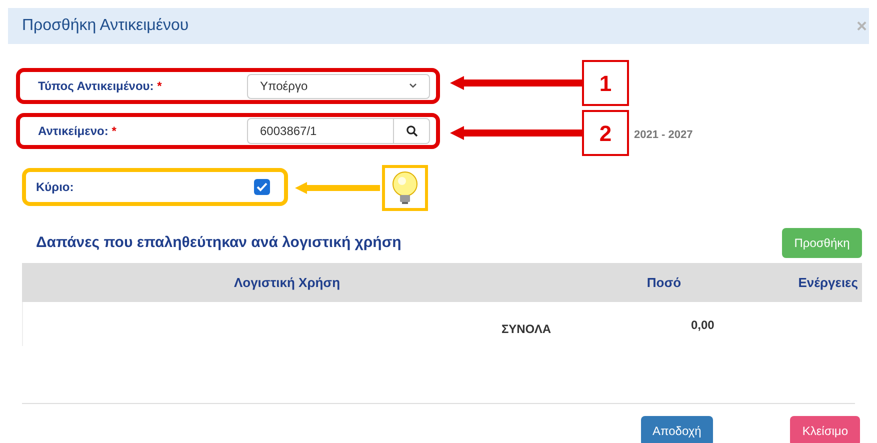 This screenshot has width=877, height=443. Describe the element at coordinates (320, 131) in the screenshot. I see `object-input: 6003867/1` at that location.